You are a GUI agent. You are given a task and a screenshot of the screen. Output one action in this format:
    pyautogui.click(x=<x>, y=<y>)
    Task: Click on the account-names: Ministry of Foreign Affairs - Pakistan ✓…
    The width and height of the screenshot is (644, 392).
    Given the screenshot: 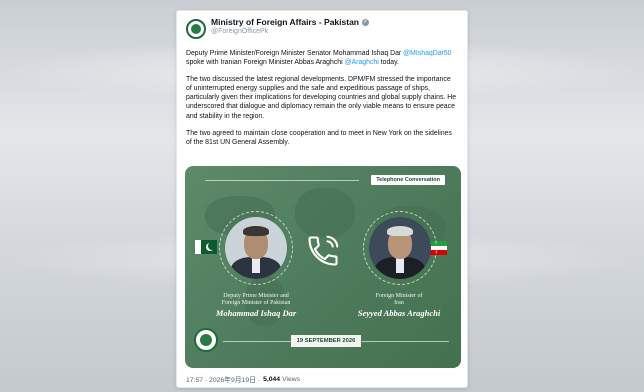 What is the action you would take?
    pyautogui.click(x=290, y=27)
    